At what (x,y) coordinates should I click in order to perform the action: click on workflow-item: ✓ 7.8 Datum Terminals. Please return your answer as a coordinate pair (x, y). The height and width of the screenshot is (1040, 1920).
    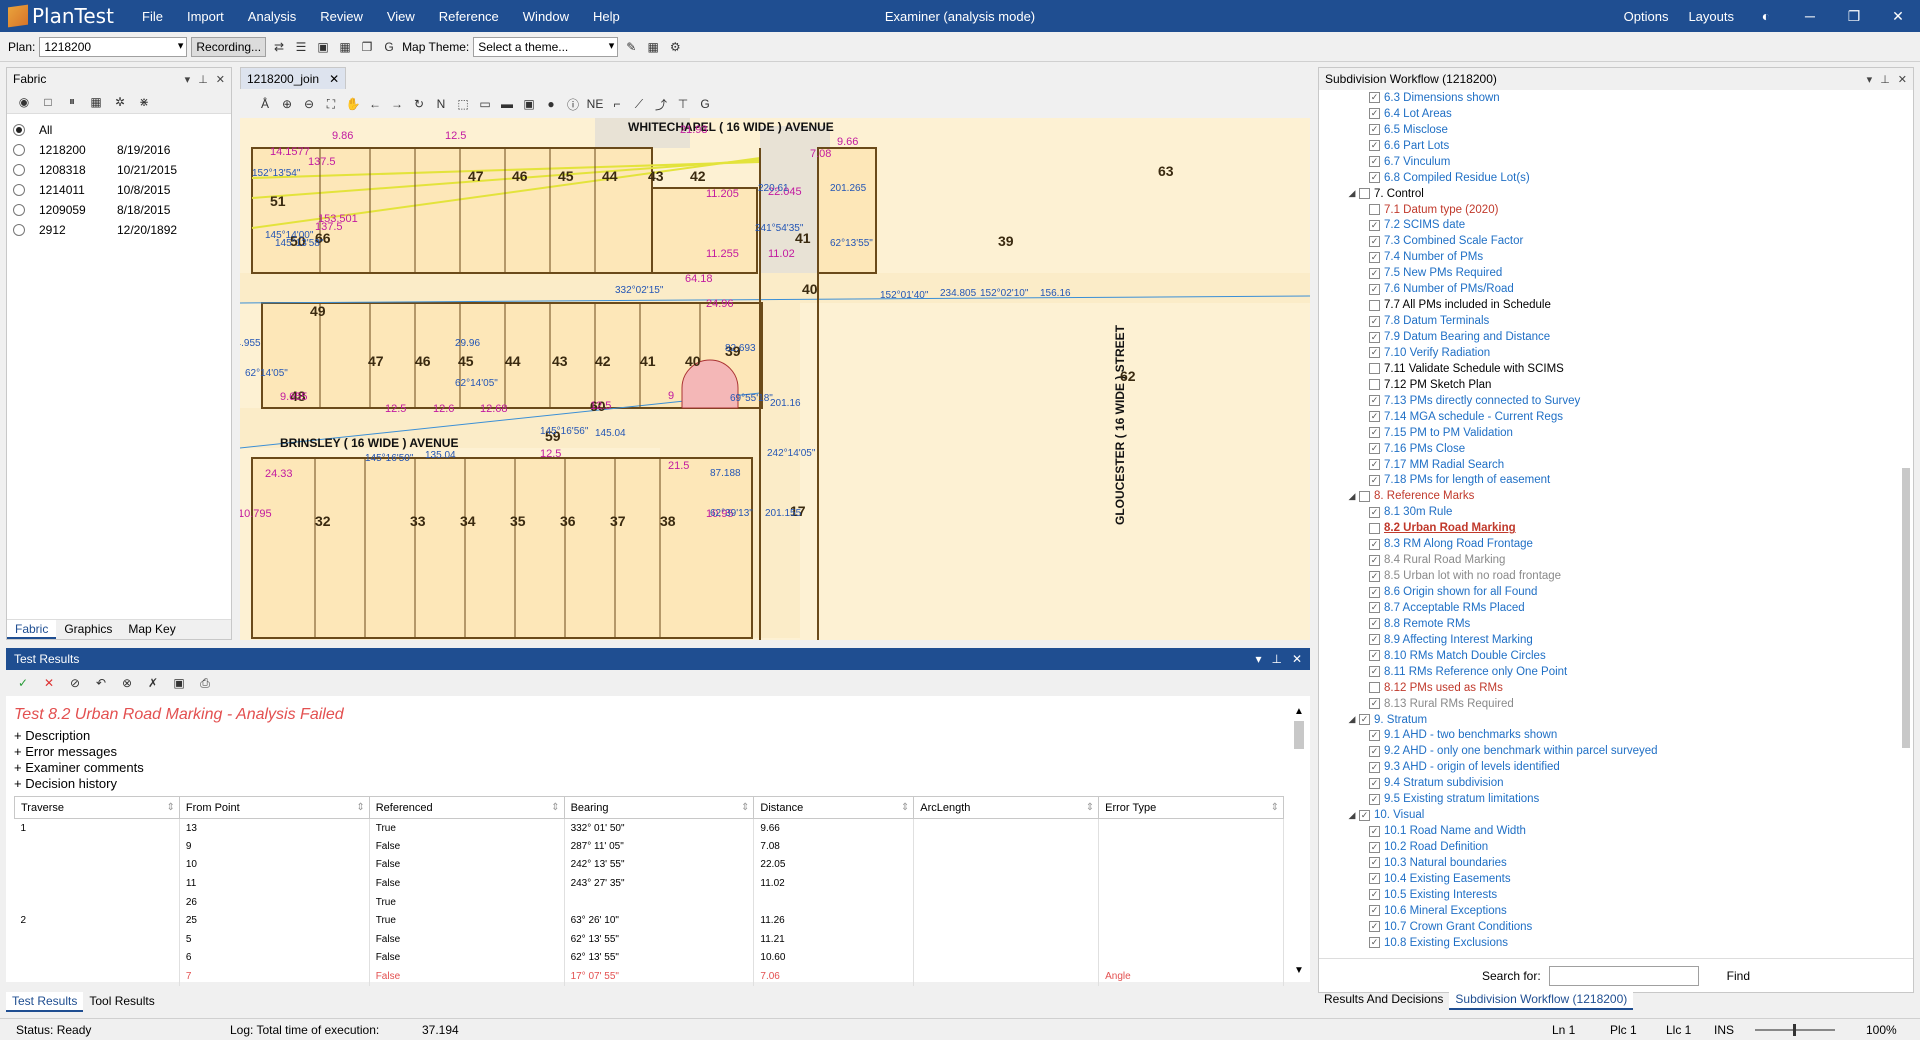
    Looking at the image, I should click on (1606, 321).